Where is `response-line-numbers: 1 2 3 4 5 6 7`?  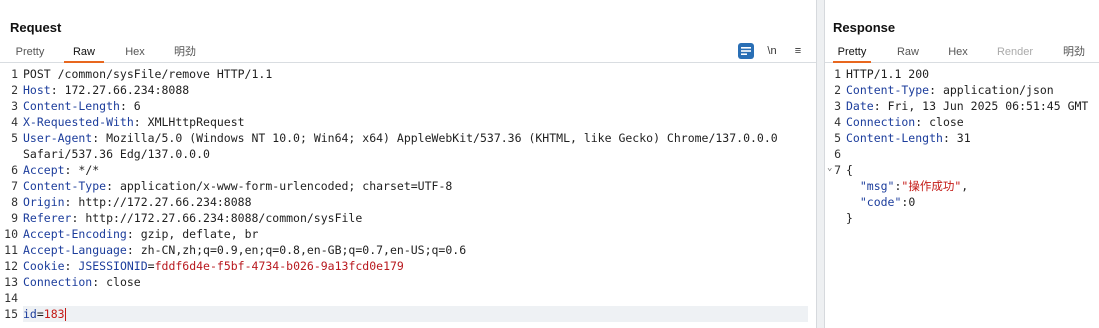
response-line-numbers: 1 2 3 4 5 6 7 is located at coordinates (834, 122).